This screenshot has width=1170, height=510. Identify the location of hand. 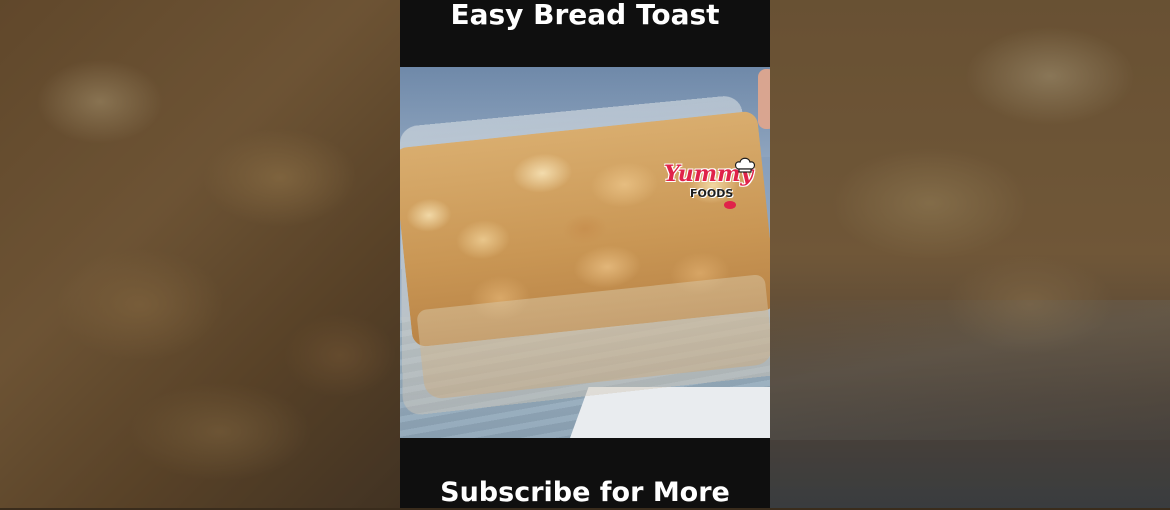
(764, 99).